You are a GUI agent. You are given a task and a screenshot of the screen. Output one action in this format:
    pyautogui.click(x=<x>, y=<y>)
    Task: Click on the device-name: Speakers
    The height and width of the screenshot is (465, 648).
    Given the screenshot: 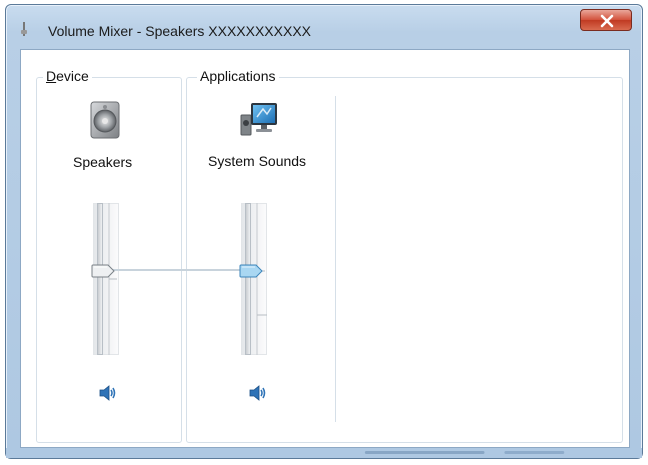 What is the action you would take?
    pyautogui.click(x=103, y=162)
    